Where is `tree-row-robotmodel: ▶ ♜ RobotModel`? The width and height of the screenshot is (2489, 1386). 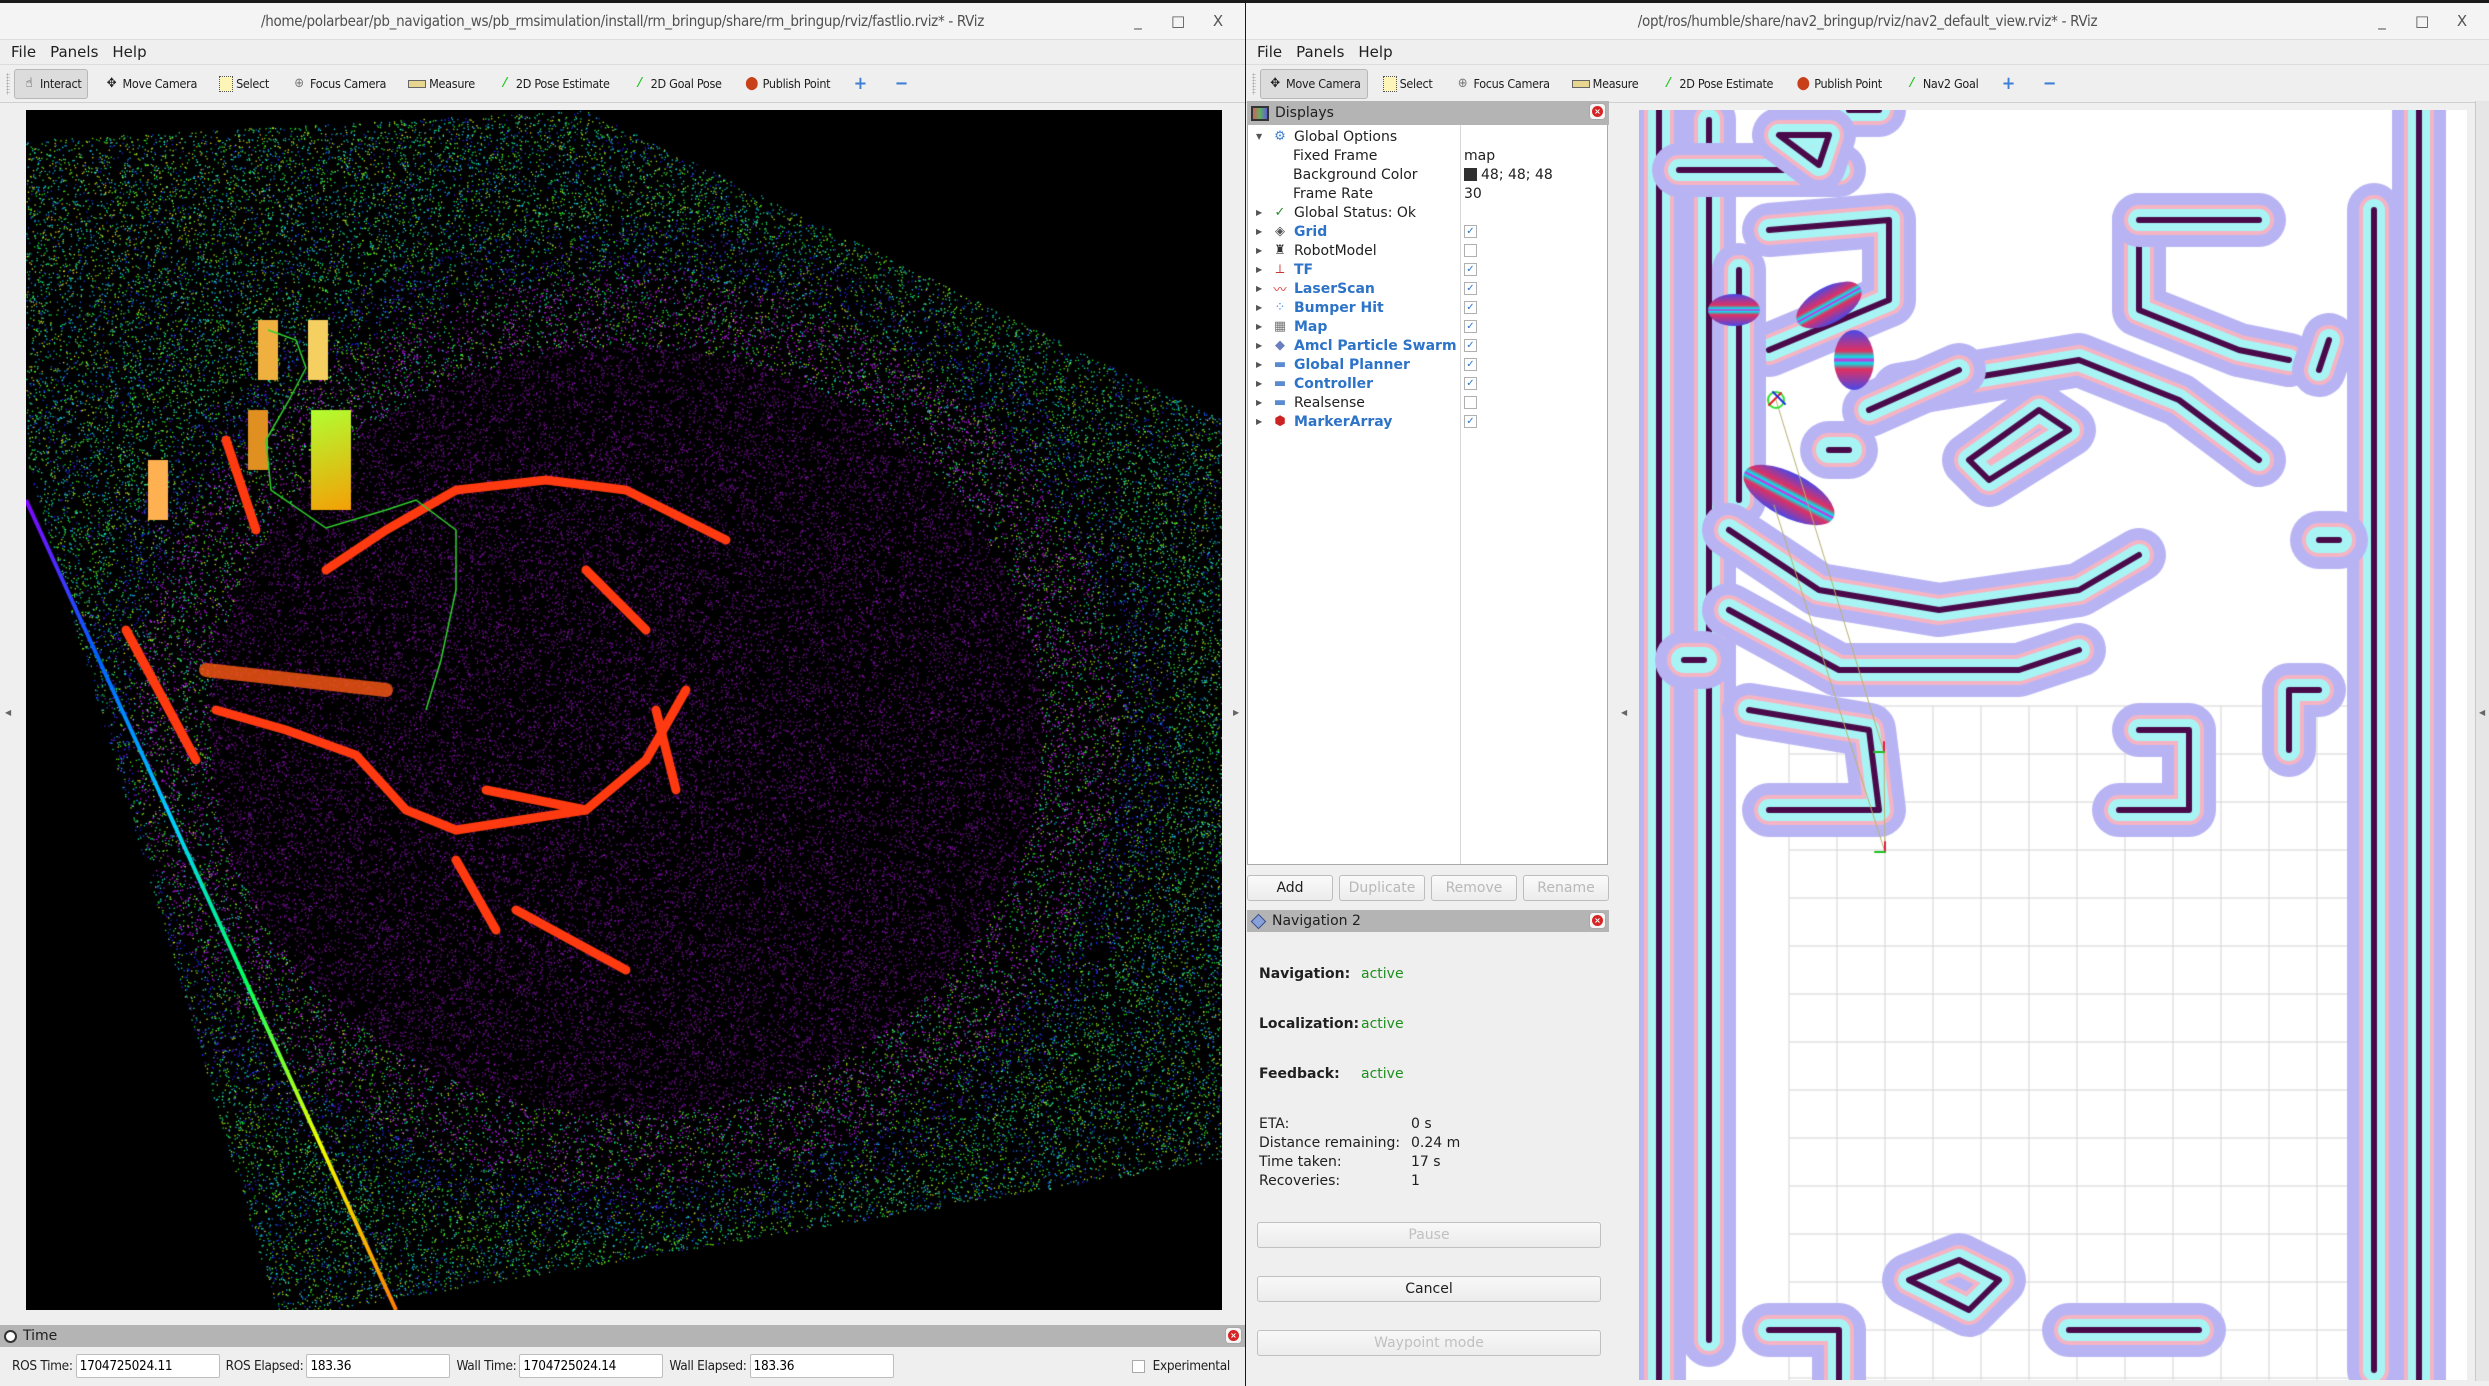
tree-row-robotmodel: ▶ ♜ RobotModel is located at coordinates (1427, 250).